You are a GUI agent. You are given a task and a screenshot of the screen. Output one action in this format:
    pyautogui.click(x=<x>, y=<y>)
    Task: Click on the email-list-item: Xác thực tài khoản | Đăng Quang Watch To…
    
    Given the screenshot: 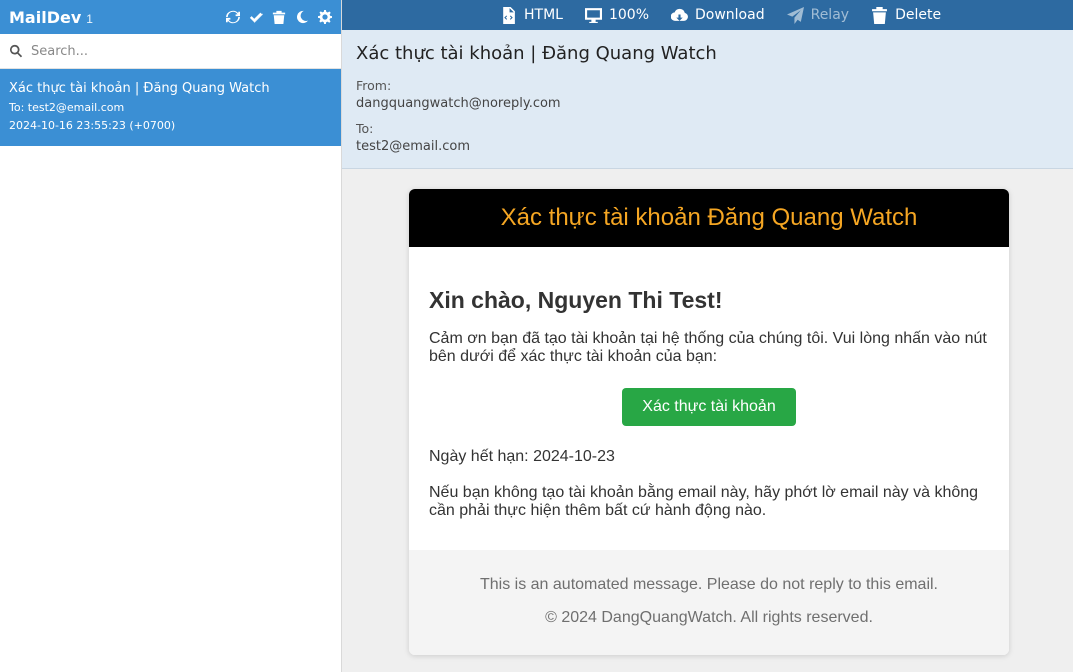 What is the action you would take?
    pyautogui.click(x=170, y=107)
    